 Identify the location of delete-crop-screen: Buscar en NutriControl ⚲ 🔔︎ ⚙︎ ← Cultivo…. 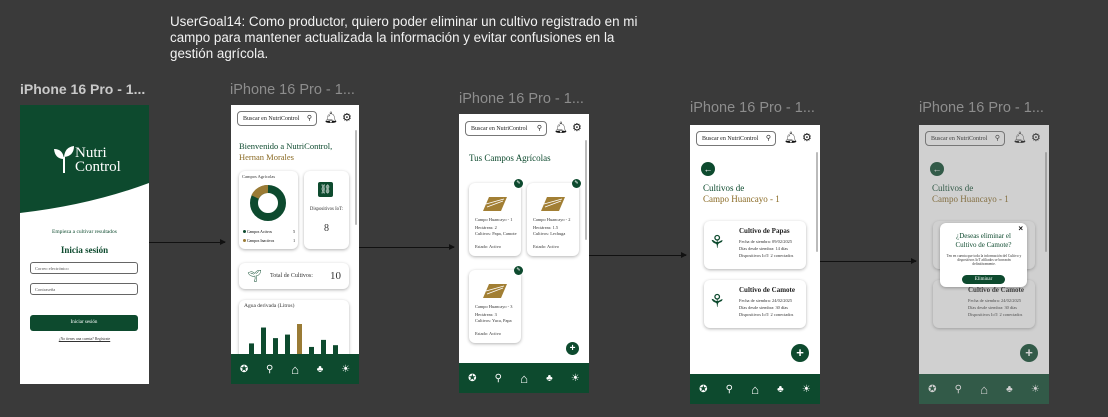
(984, 264).